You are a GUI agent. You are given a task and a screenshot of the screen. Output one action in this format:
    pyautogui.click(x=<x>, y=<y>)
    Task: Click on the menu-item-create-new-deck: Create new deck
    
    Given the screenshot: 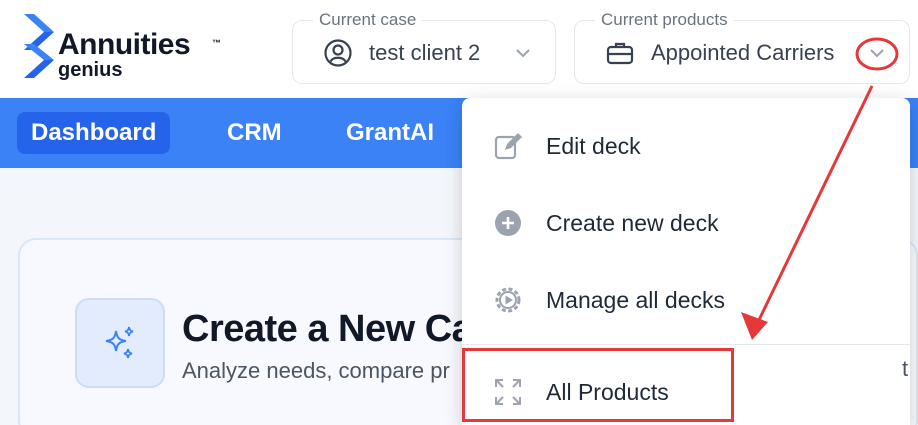 What is the action you would take?
    pyautogui.click(x=686, y=223)
    